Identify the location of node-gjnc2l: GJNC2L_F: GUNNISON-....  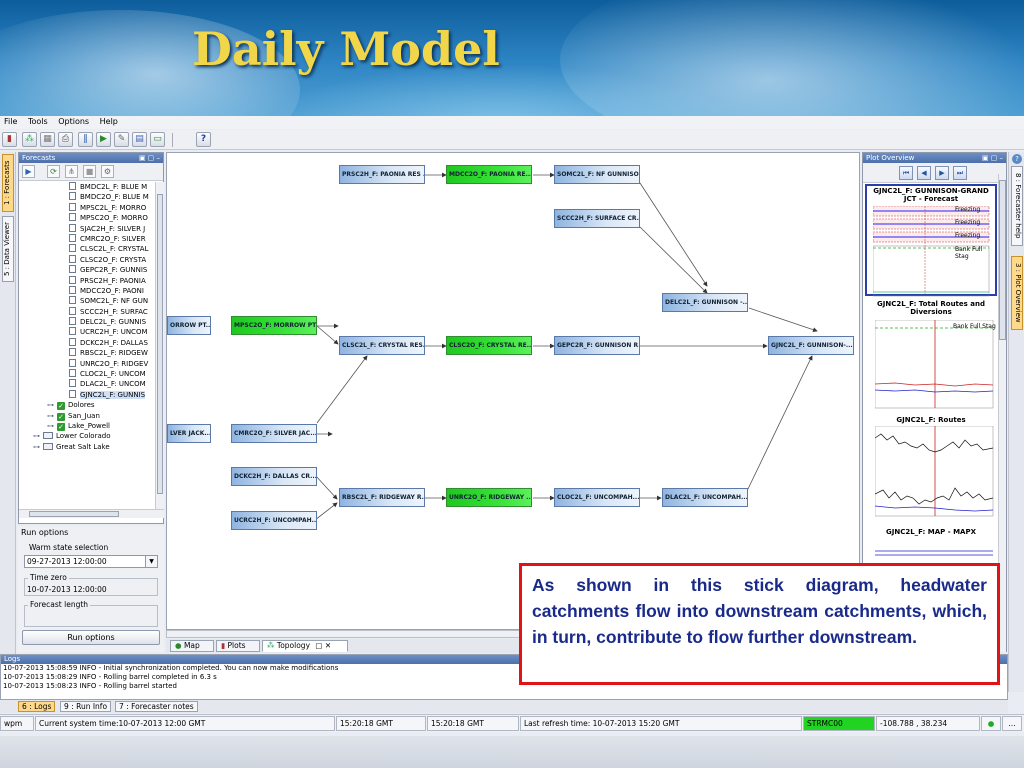
(811, 345).